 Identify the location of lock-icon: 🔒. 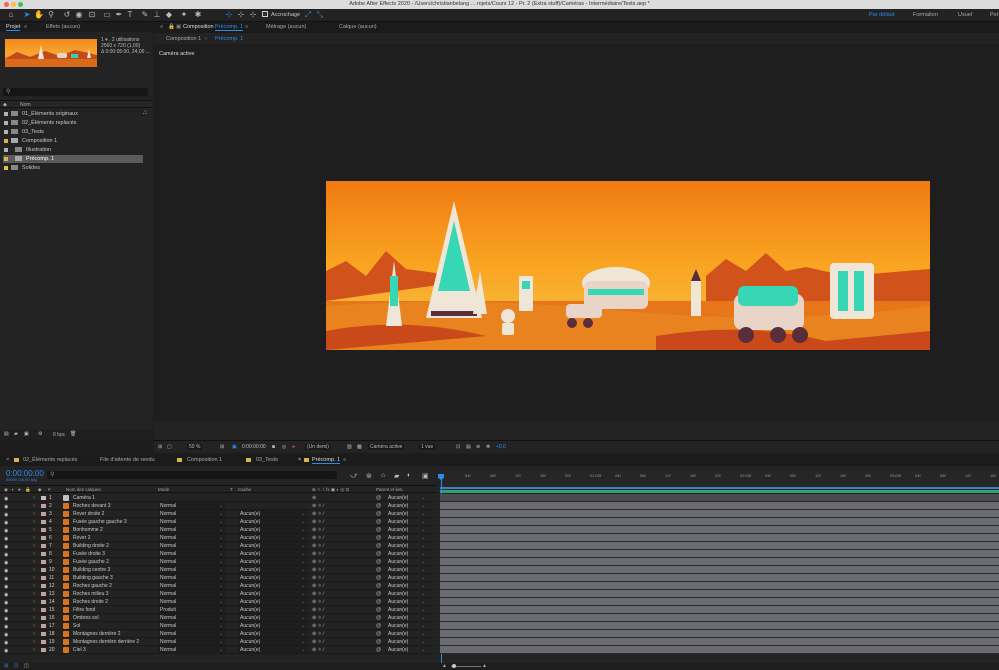
(171, 27).